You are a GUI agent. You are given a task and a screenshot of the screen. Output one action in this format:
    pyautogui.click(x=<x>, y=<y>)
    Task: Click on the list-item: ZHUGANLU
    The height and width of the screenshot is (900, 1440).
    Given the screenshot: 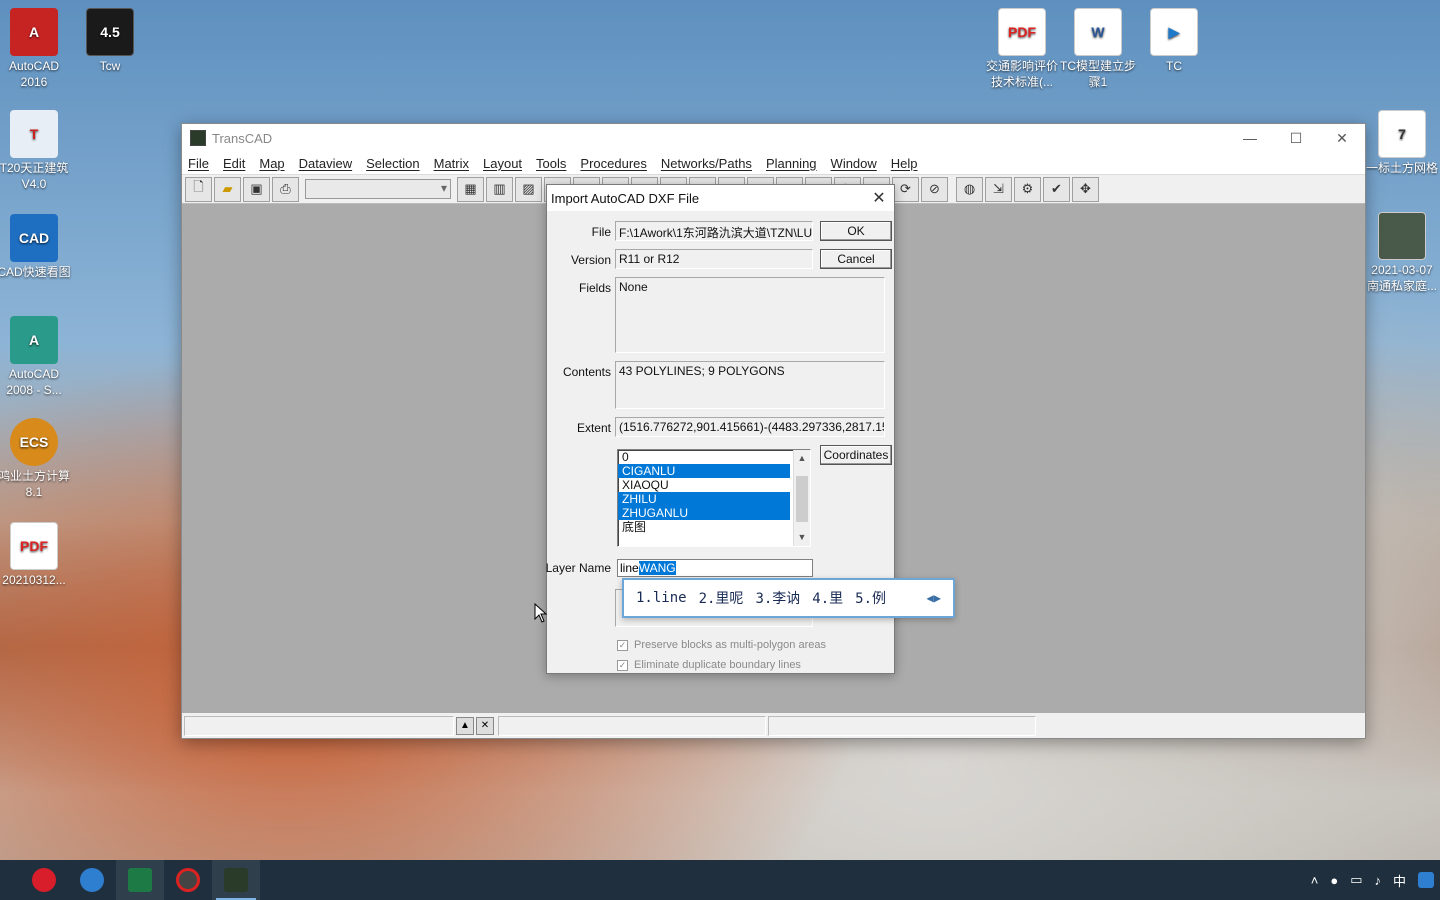 What is the action you would take?
    pyautogui.click(x=704, y=513)
    